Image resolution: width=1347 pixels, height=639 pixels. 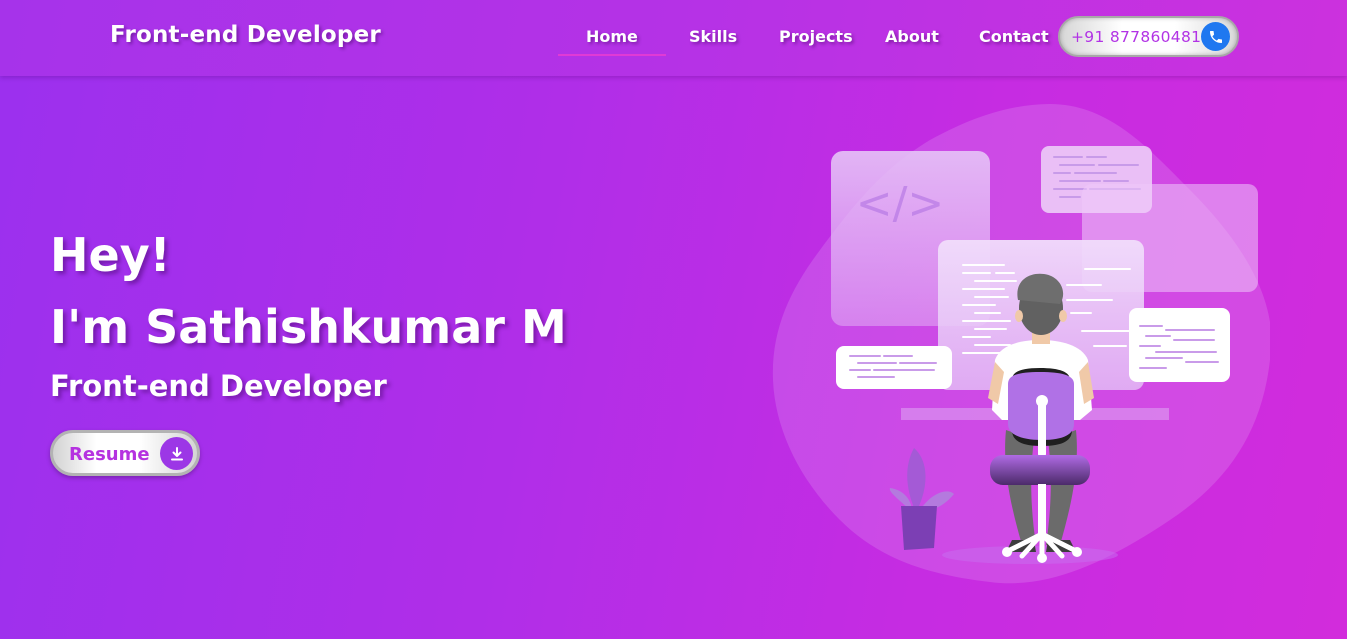 I want to click on hero-role: Front-end Developer, so click(x=218, y=386).